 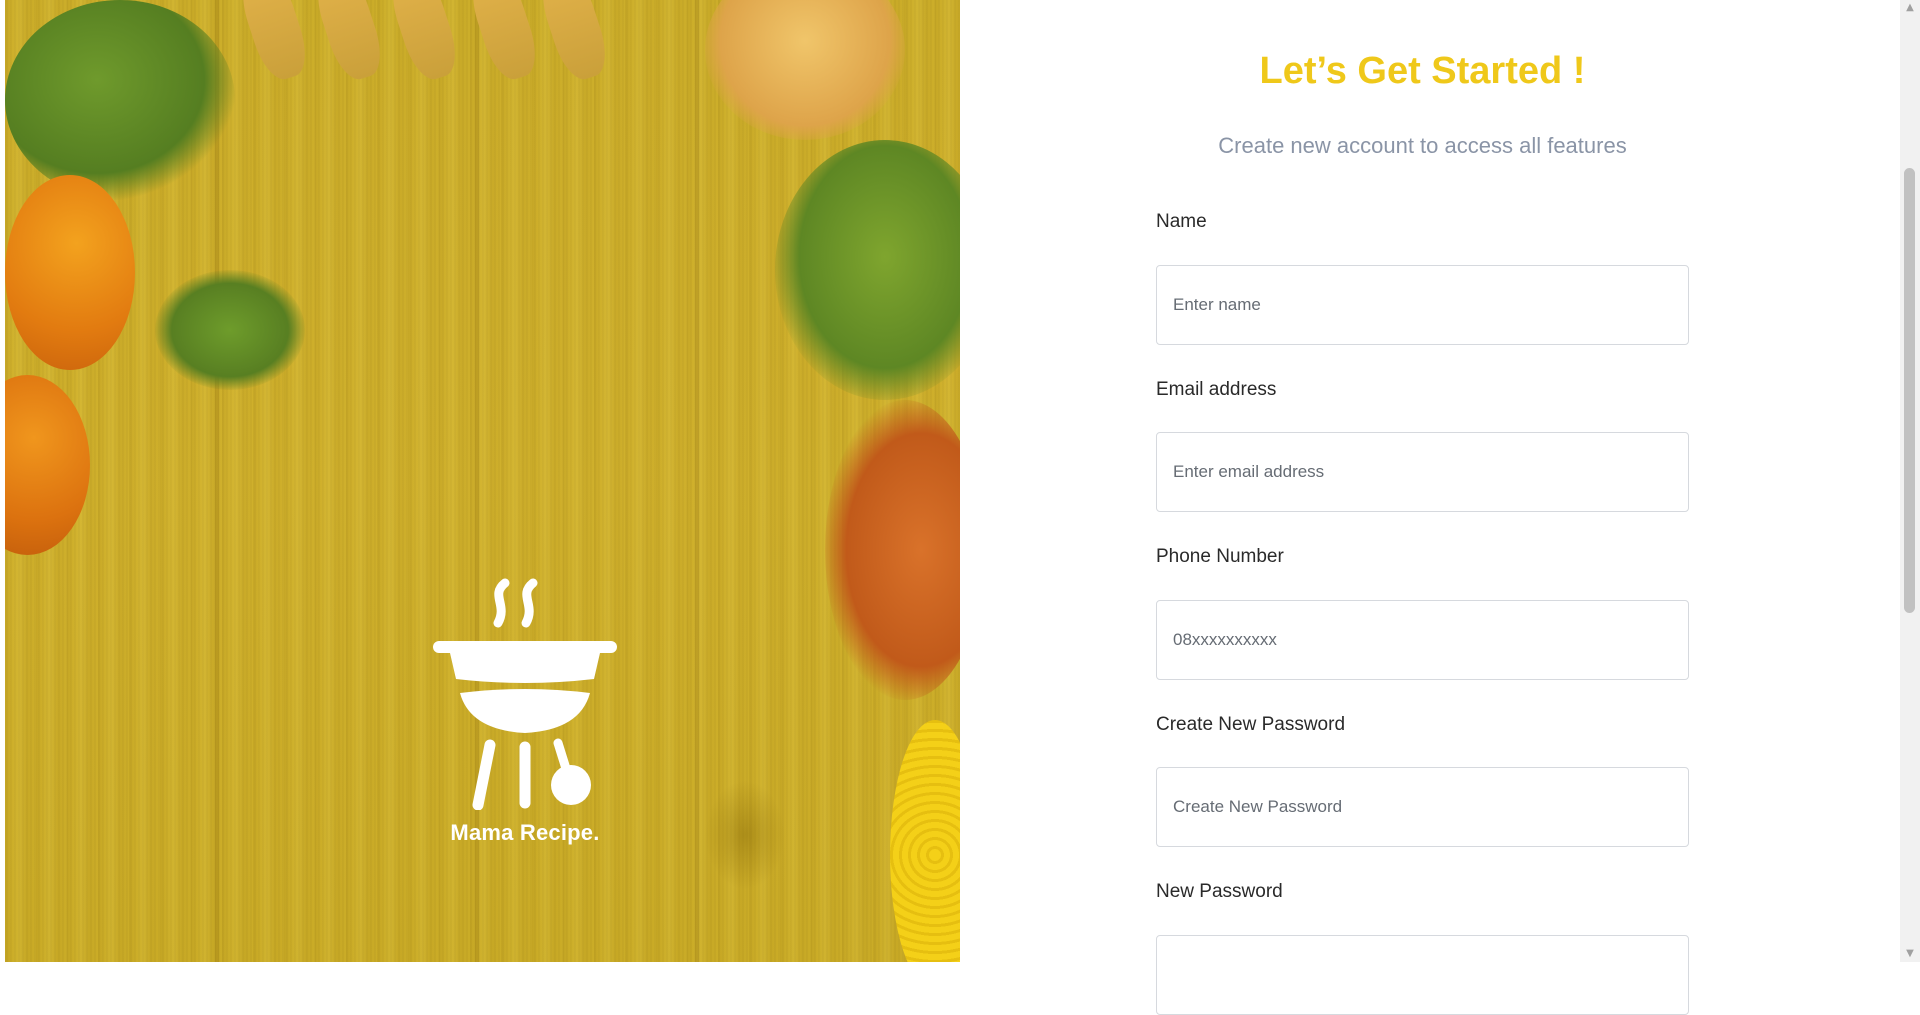 I want to click on brand-name: Mama Recipe., so click(x=525, y=832).